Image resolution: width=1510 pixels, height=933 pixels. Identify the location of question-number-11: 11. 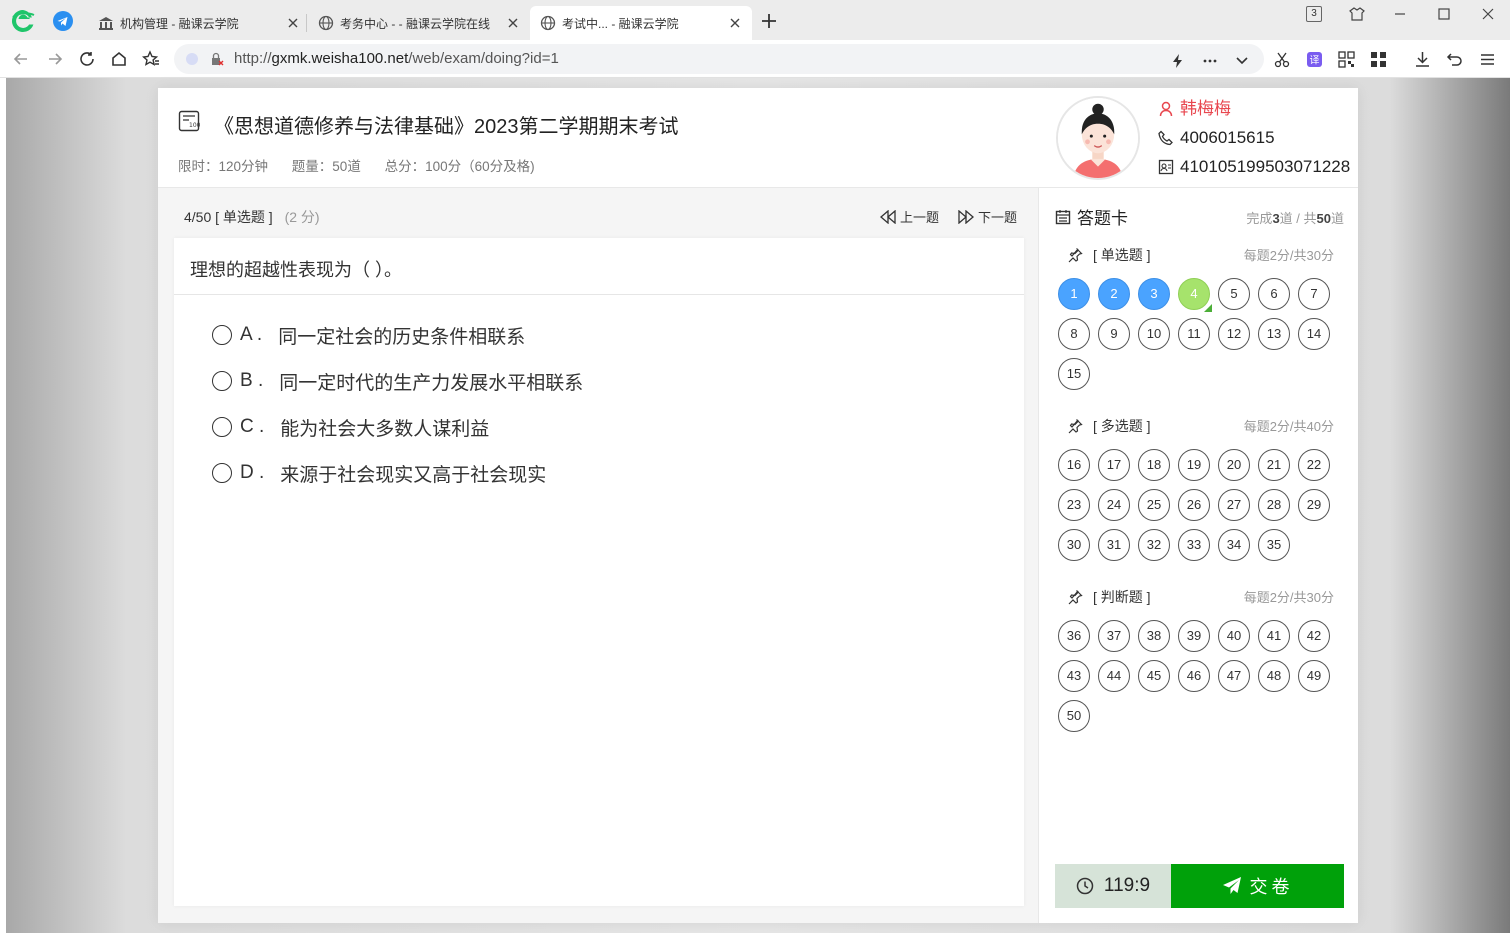
(1194, 334).